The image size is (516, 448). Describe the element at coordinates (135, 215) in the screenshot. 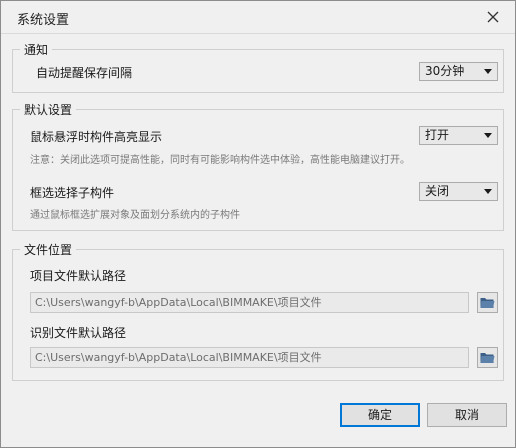

I see `box-select-subcomponent-hint: 通过鼠标框选扩展对象及面划分系统内的子构件` at that location.